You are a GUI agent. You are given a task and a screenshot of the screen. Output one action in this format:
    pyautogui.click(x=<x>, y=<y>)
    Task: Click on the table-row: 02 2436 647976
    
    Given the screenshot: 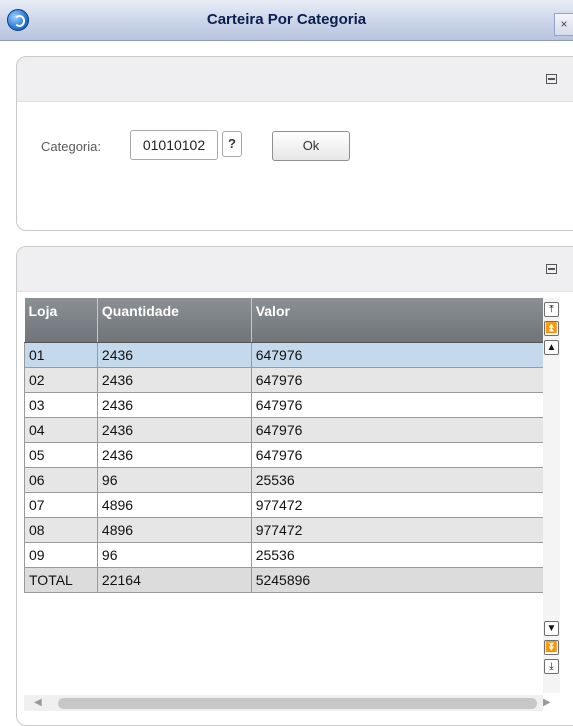 What is the action you would take?
    pyautogui.click(x=284, y=379)
    